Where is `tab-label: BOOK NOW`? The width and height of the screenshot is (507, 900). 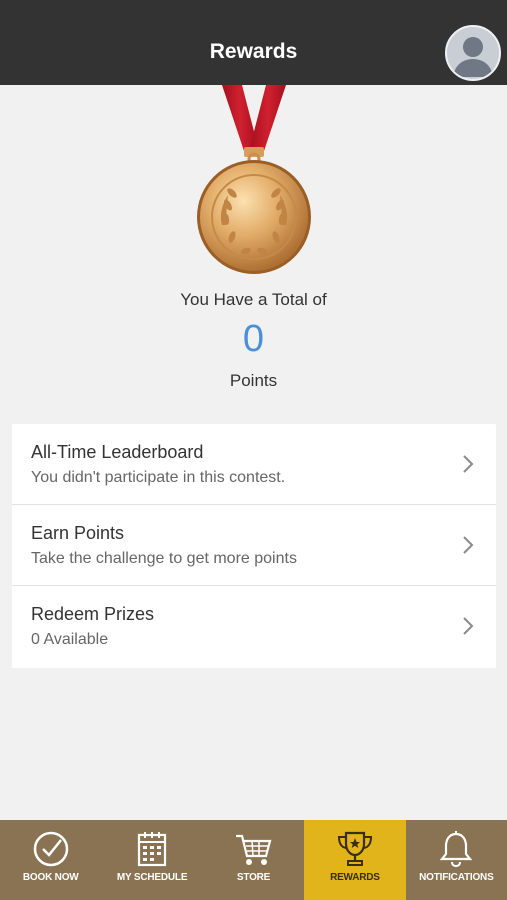 tab-label: BOOK NOW is located at coordinates (50, 877).